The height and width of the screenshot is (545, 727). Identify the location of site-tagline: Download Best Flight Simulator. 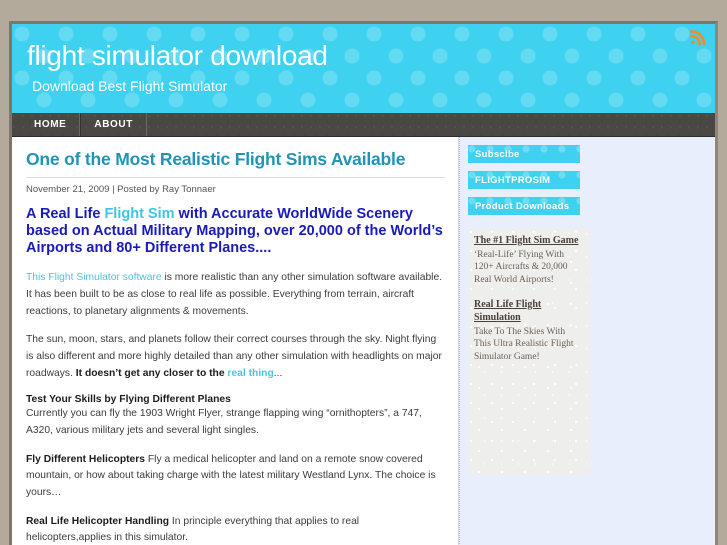
(130, 86).